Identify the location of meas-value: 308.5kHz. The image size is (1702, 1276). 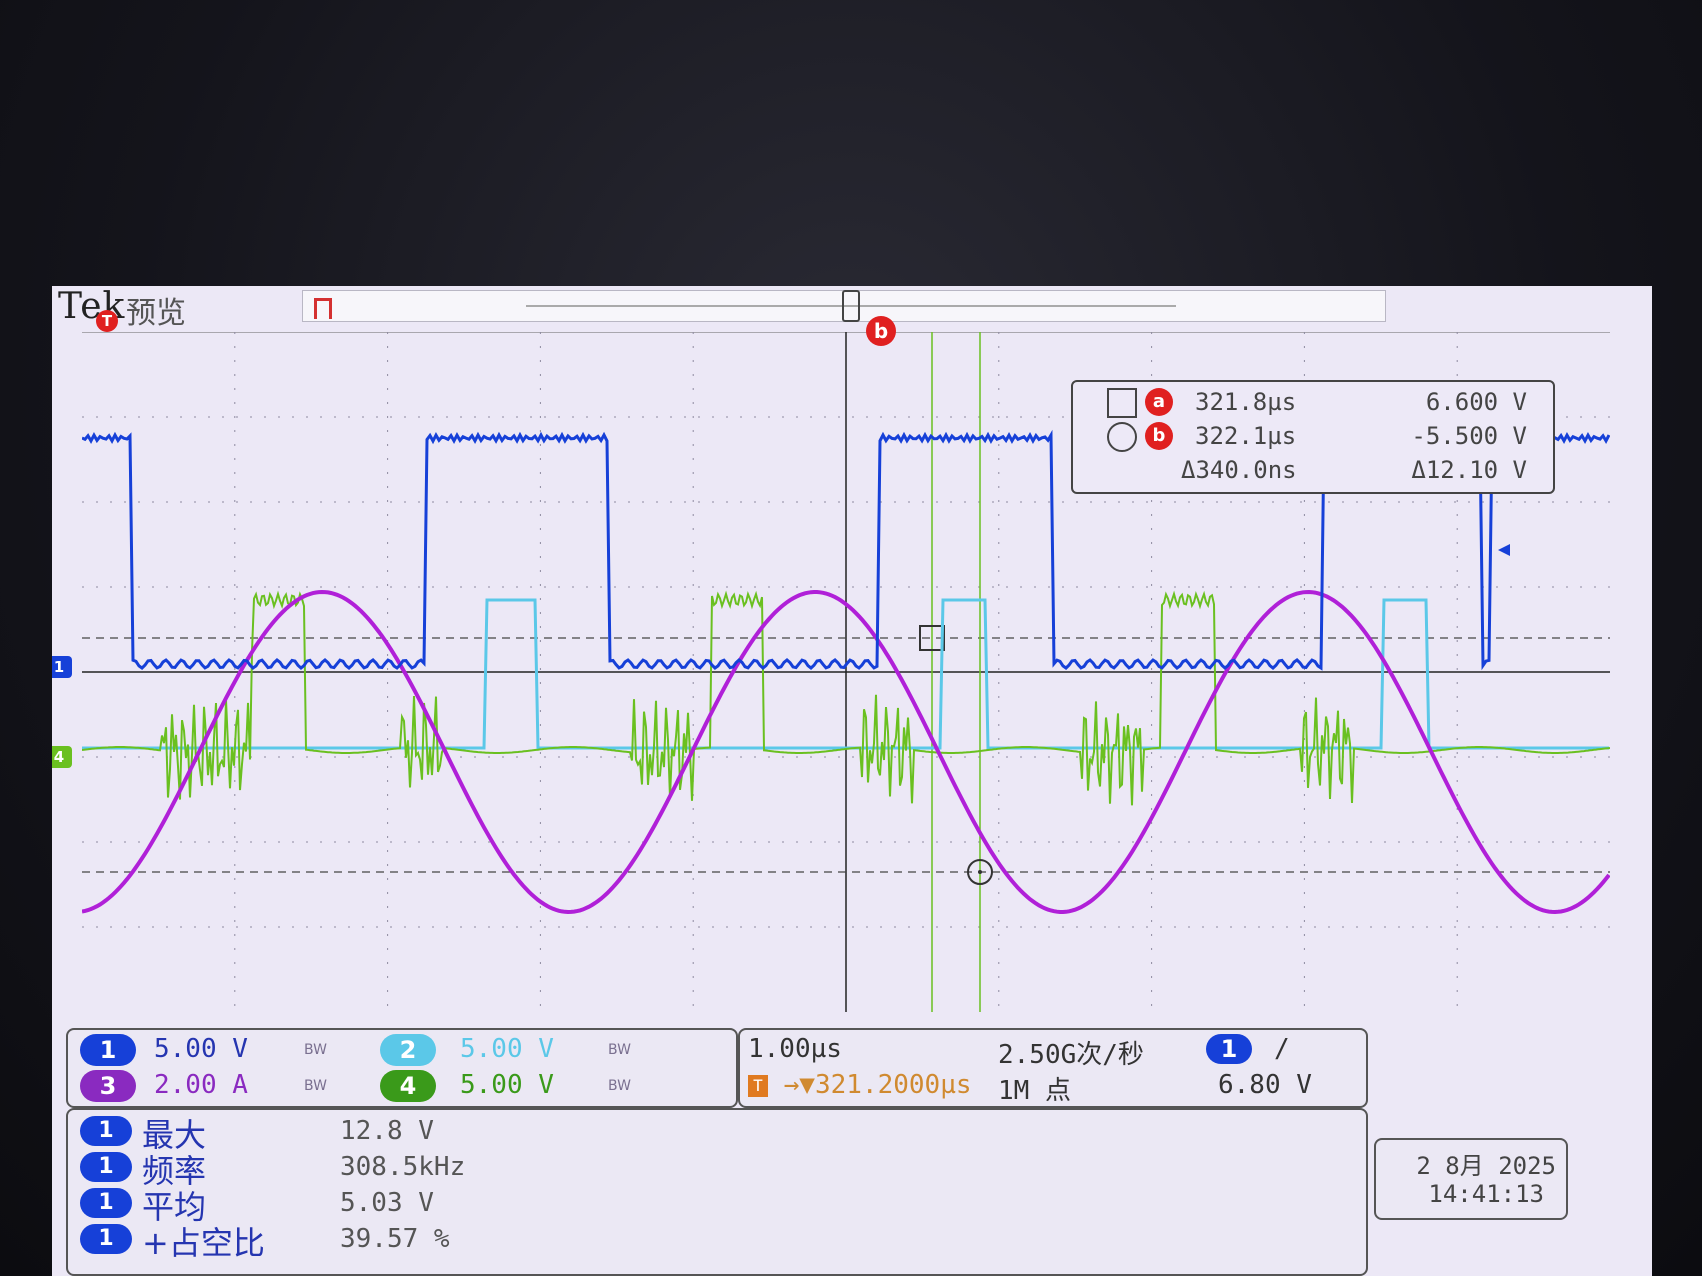
(403, 1167).